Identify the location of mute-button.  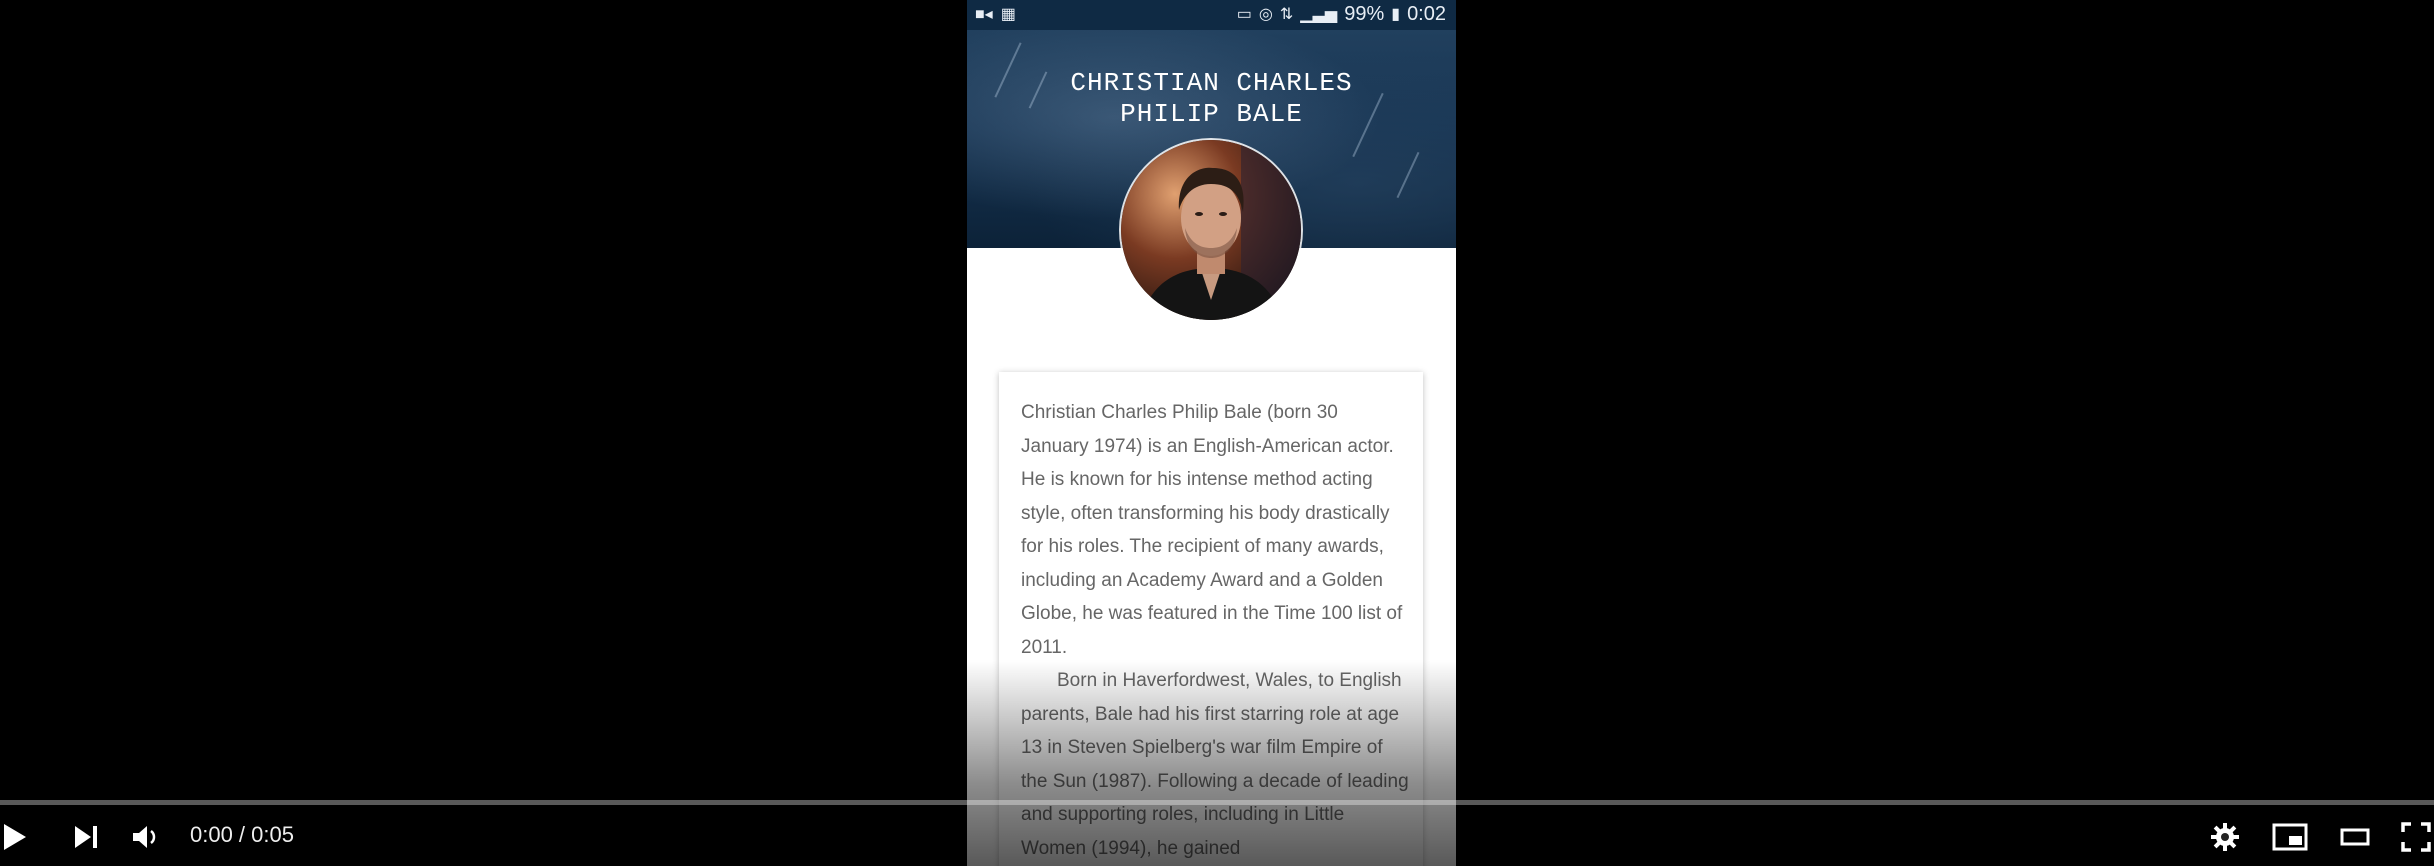
(146, 837).